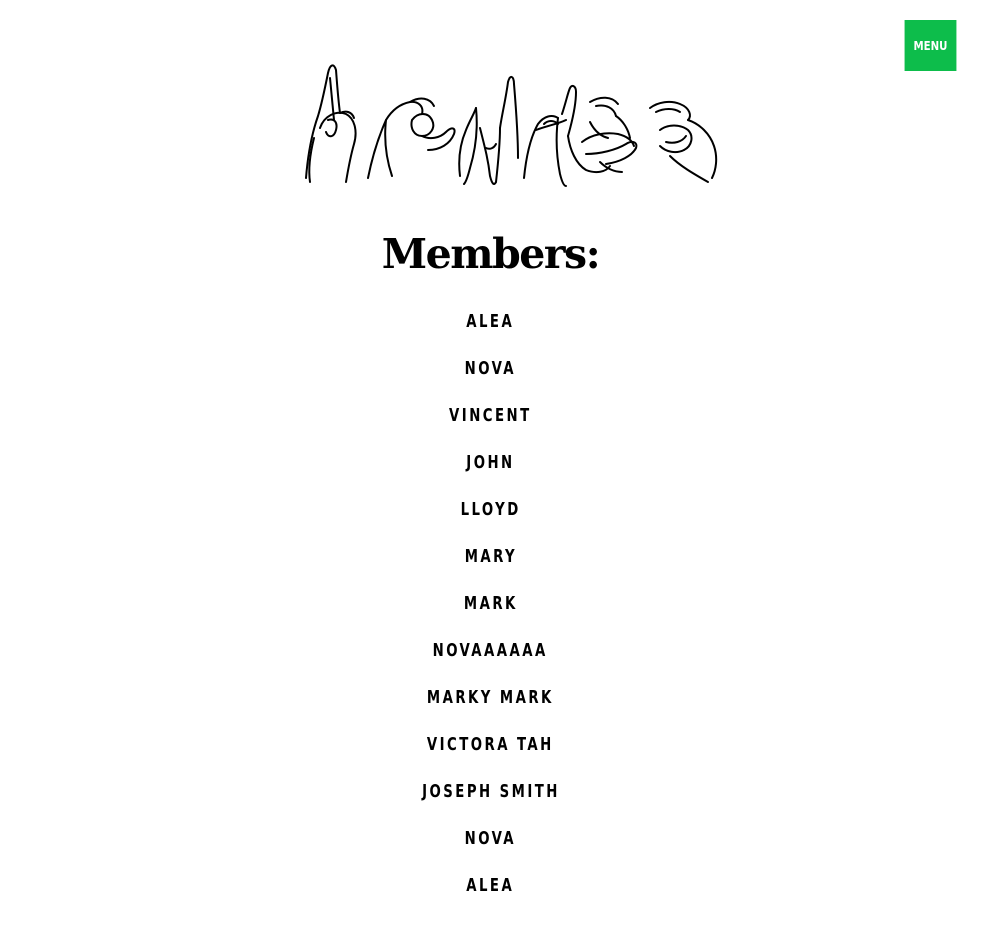  I want to click on member-item: JOHN, so click(490, 471).